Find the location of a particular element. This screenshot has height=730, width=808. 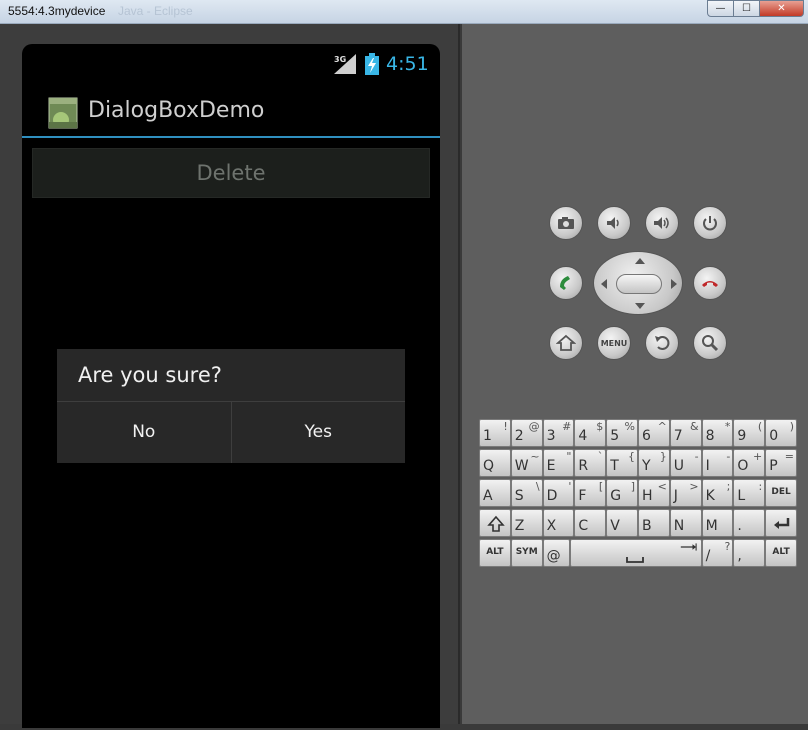

key-alt-label: % is located at coordinates (629, 426).